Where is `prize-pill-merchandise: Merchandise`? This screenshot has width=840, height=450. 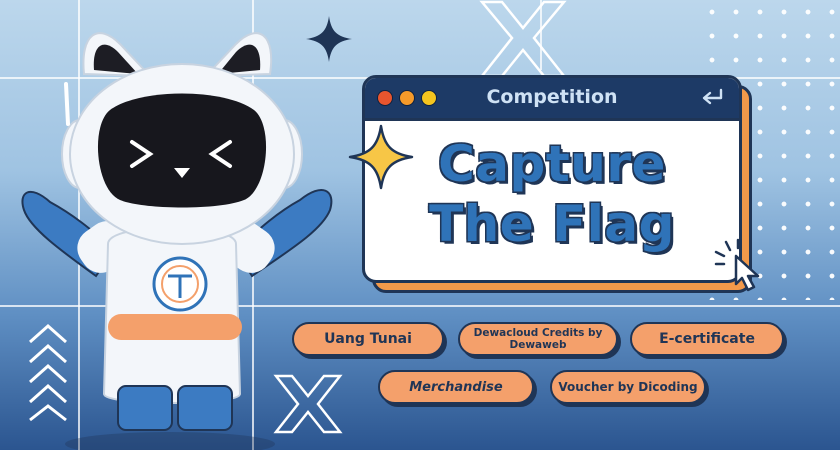
prize-pill-merchandise: Merchandise is located at coordinates (456, 387).